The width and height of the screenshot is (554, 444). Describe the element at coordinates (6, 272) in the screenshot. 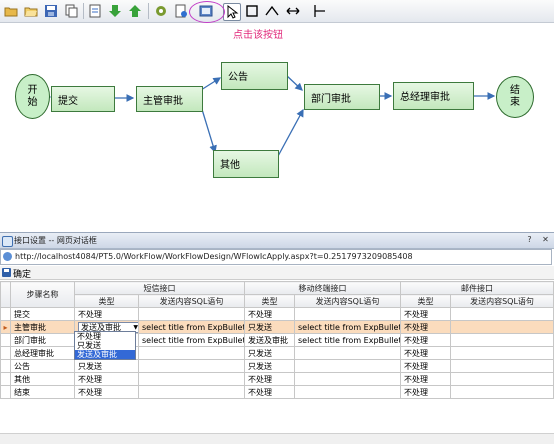

I see `save-icon` at that location.